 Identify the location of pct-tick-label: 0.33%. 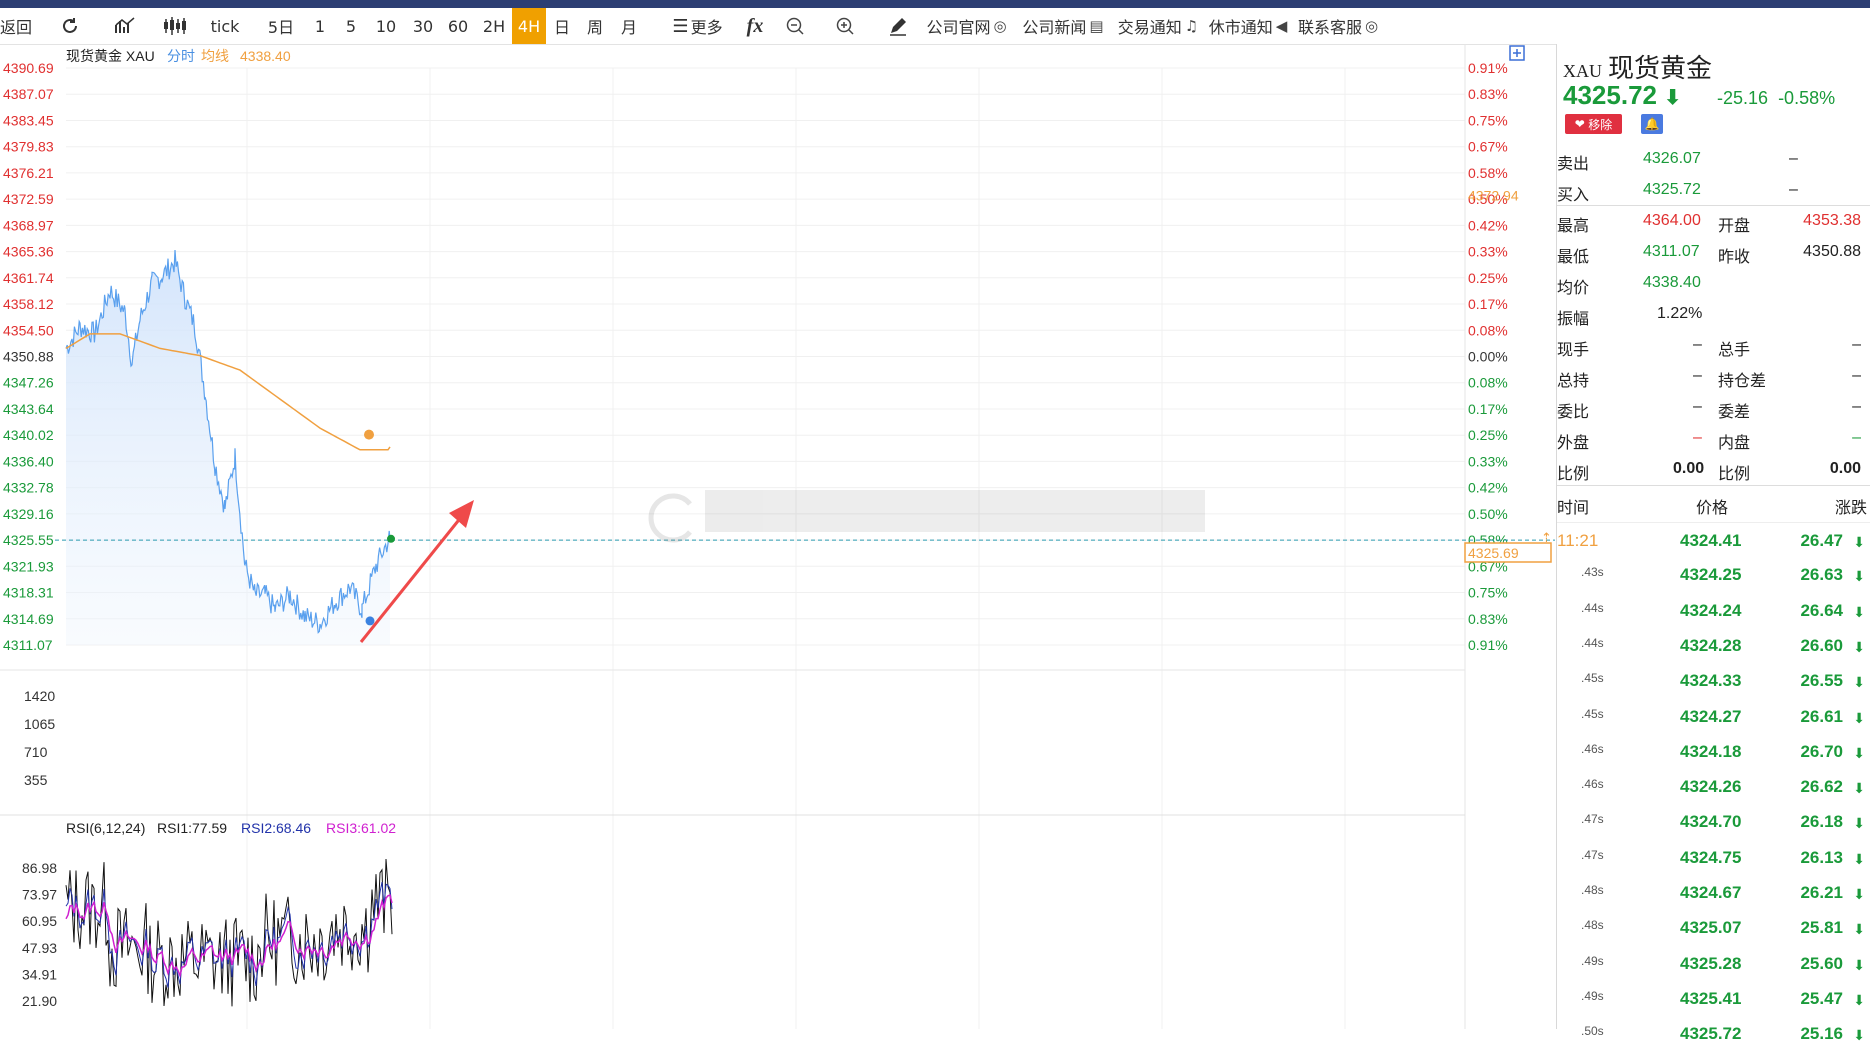
(1488, 461).